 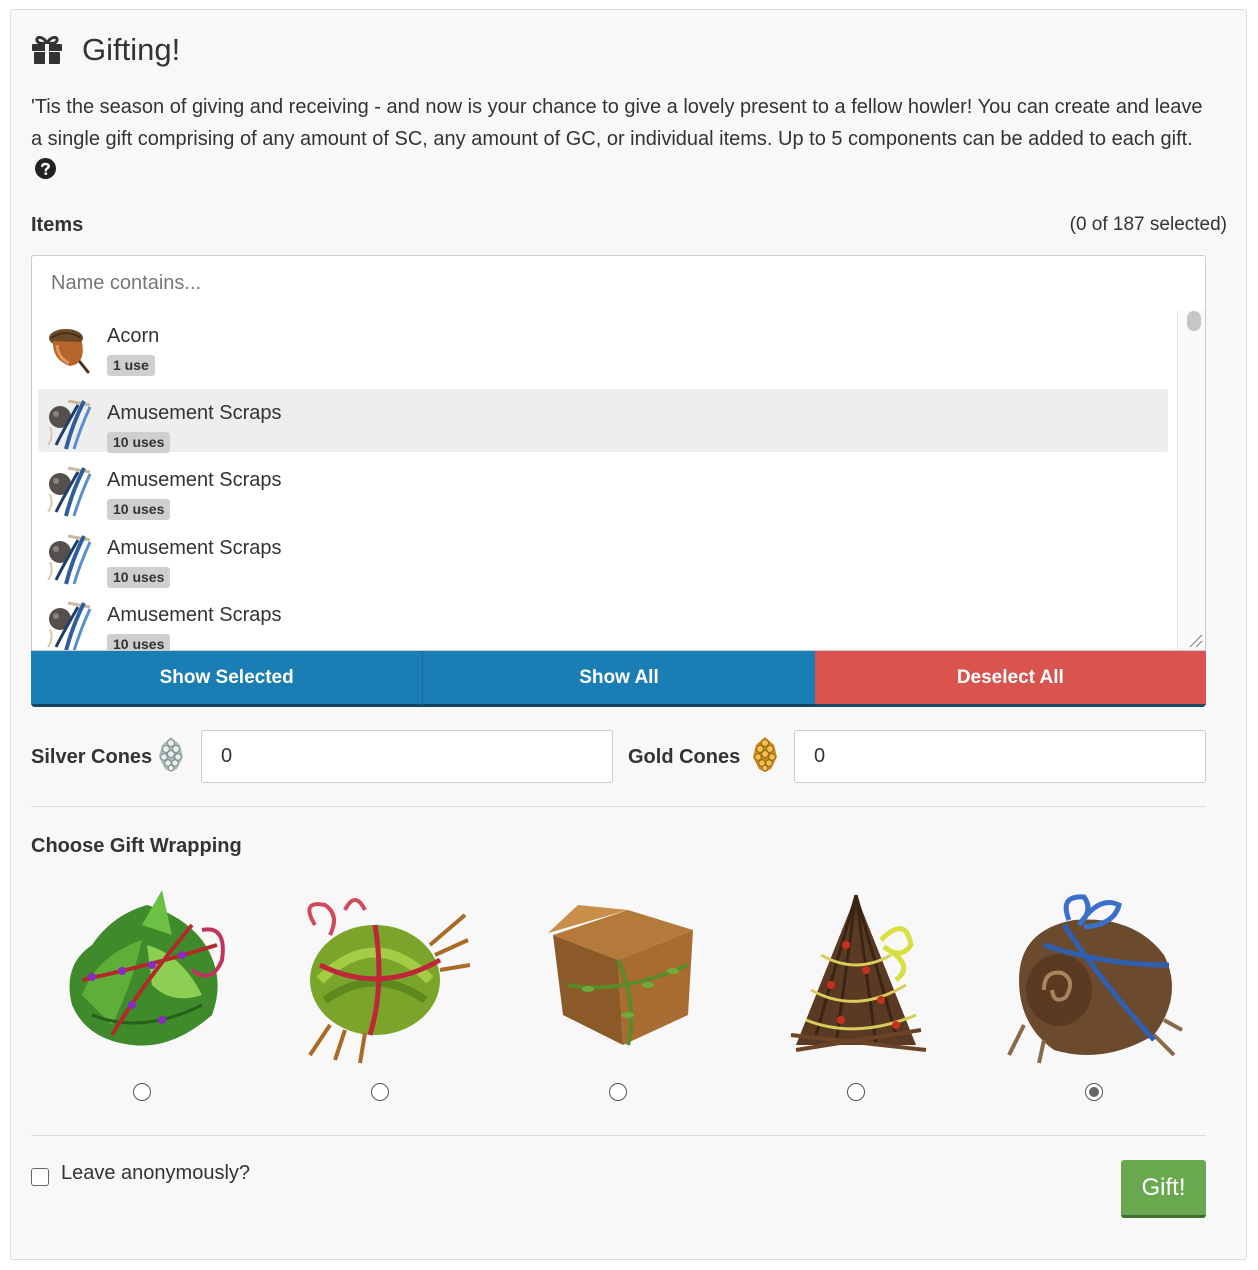 What do you see at coordinates (131, 365) in the screenshot?
I see `item-uses-badge: 1 use` at bounding box center [131, 365].